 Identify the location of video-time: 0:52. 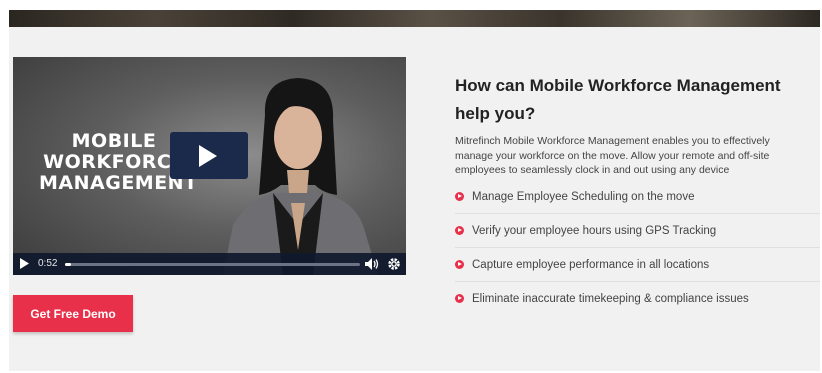
(48, 263).